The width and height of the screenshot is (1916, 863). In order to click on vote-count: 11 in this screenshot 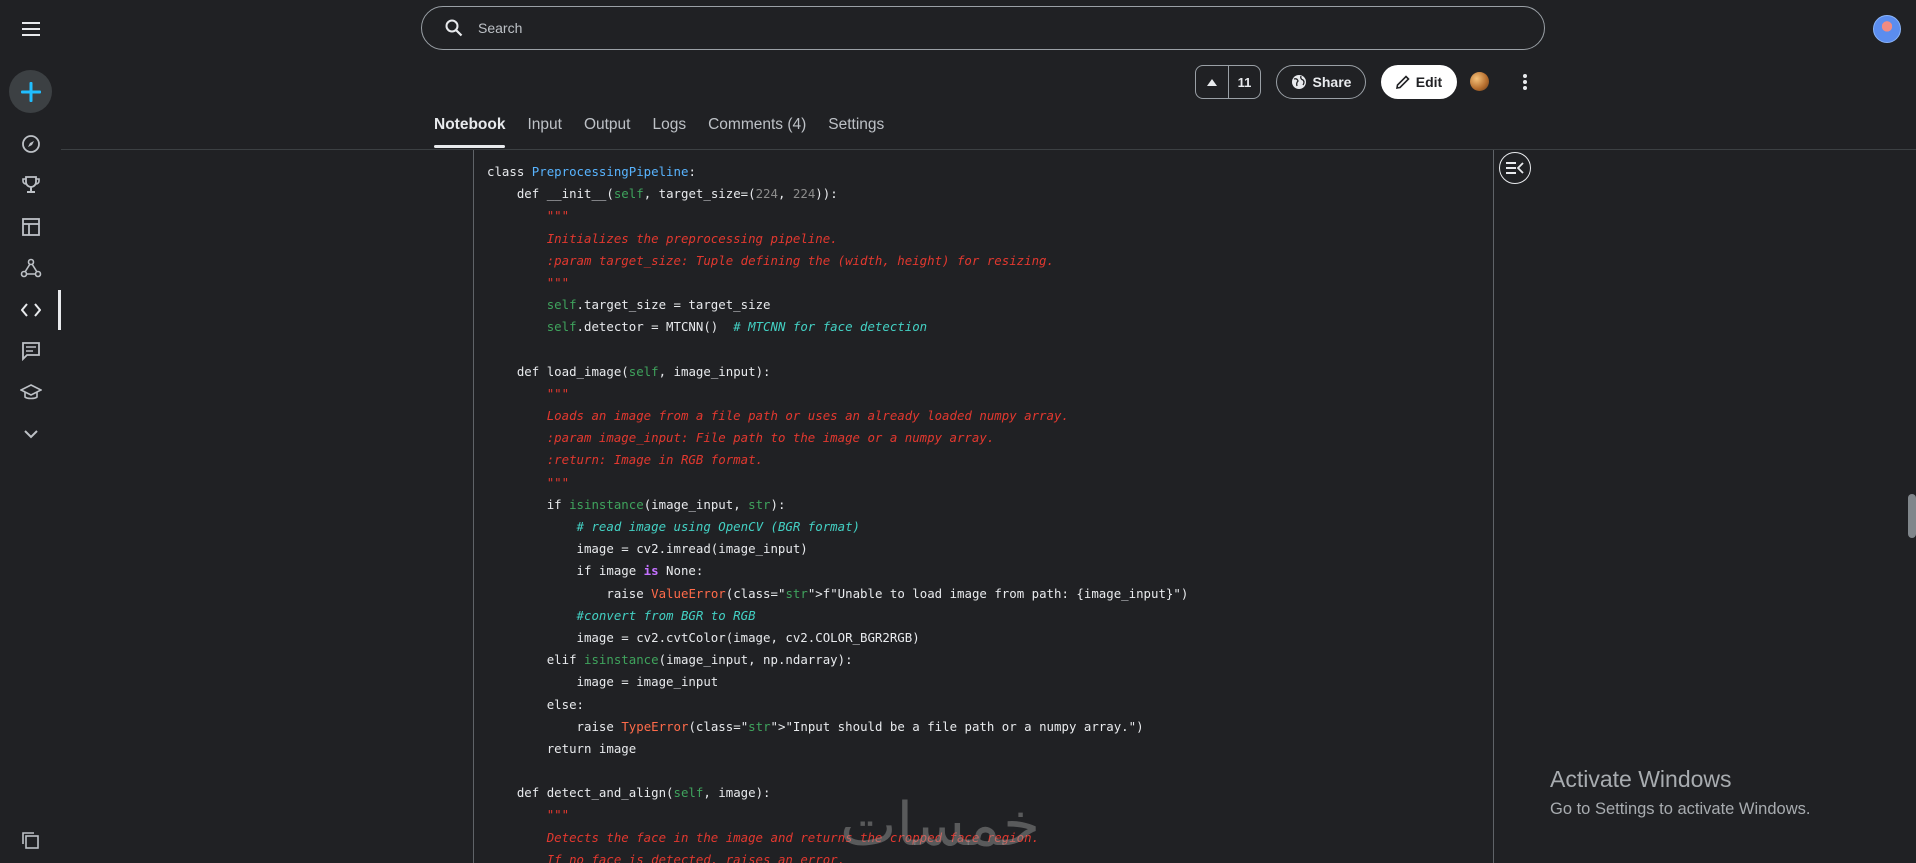, I will do `click(1244, 82)`.